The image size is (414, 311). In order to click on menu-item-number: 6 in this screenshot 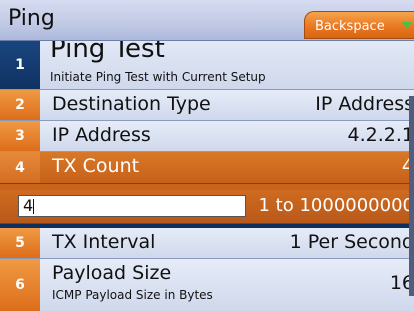, I will do `click(20, 285)`.